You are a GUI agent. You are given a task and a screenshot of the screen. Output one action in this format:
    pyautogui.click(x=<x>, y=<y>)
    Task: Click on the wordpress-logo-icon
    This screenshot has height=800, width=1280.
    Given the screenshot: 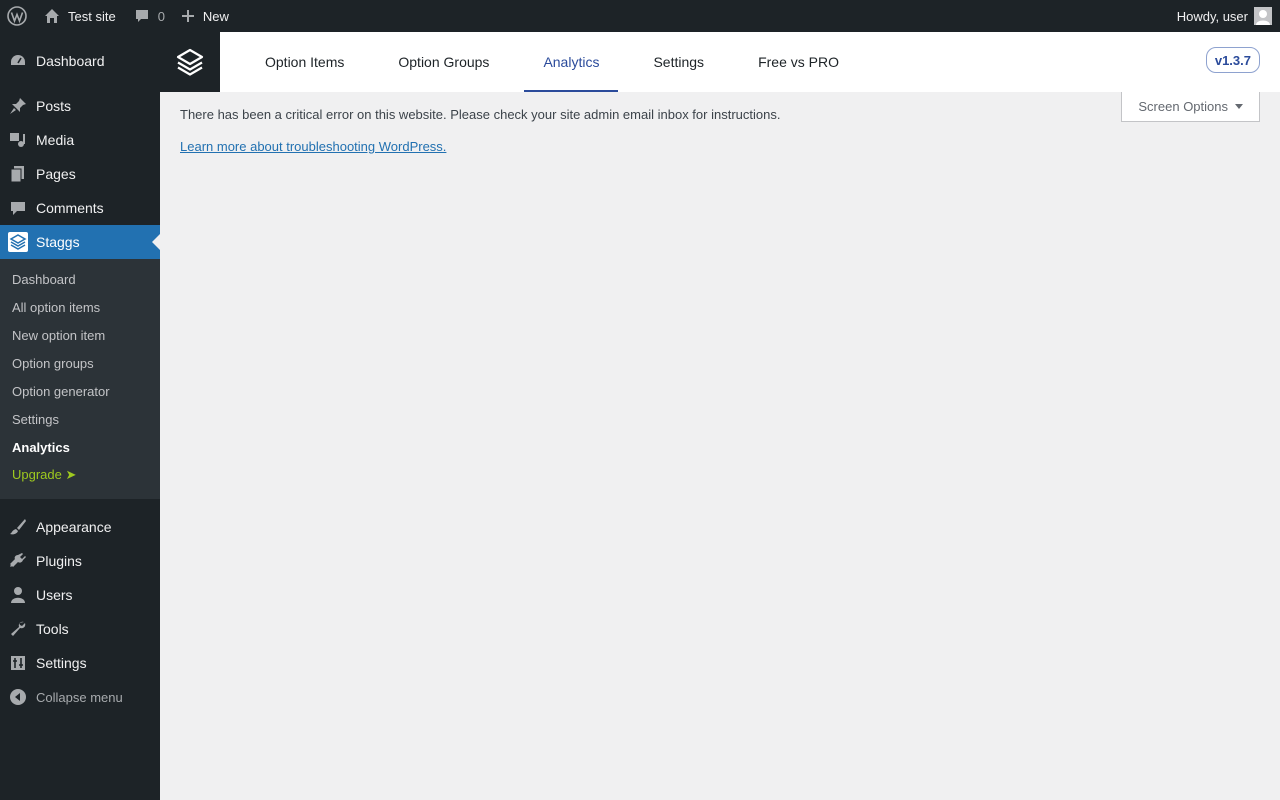 What is the action you would take?
    pyautogui.click(x=17, y=16)
    